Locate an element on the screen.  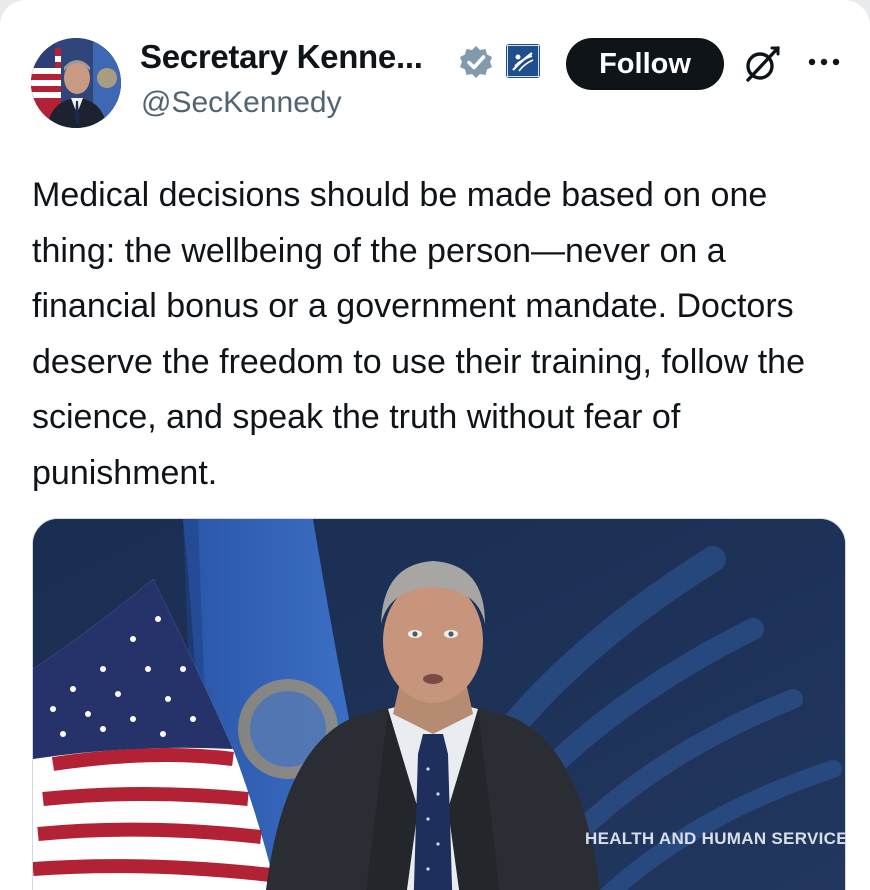
avatar is located at coordinates (76, 83).